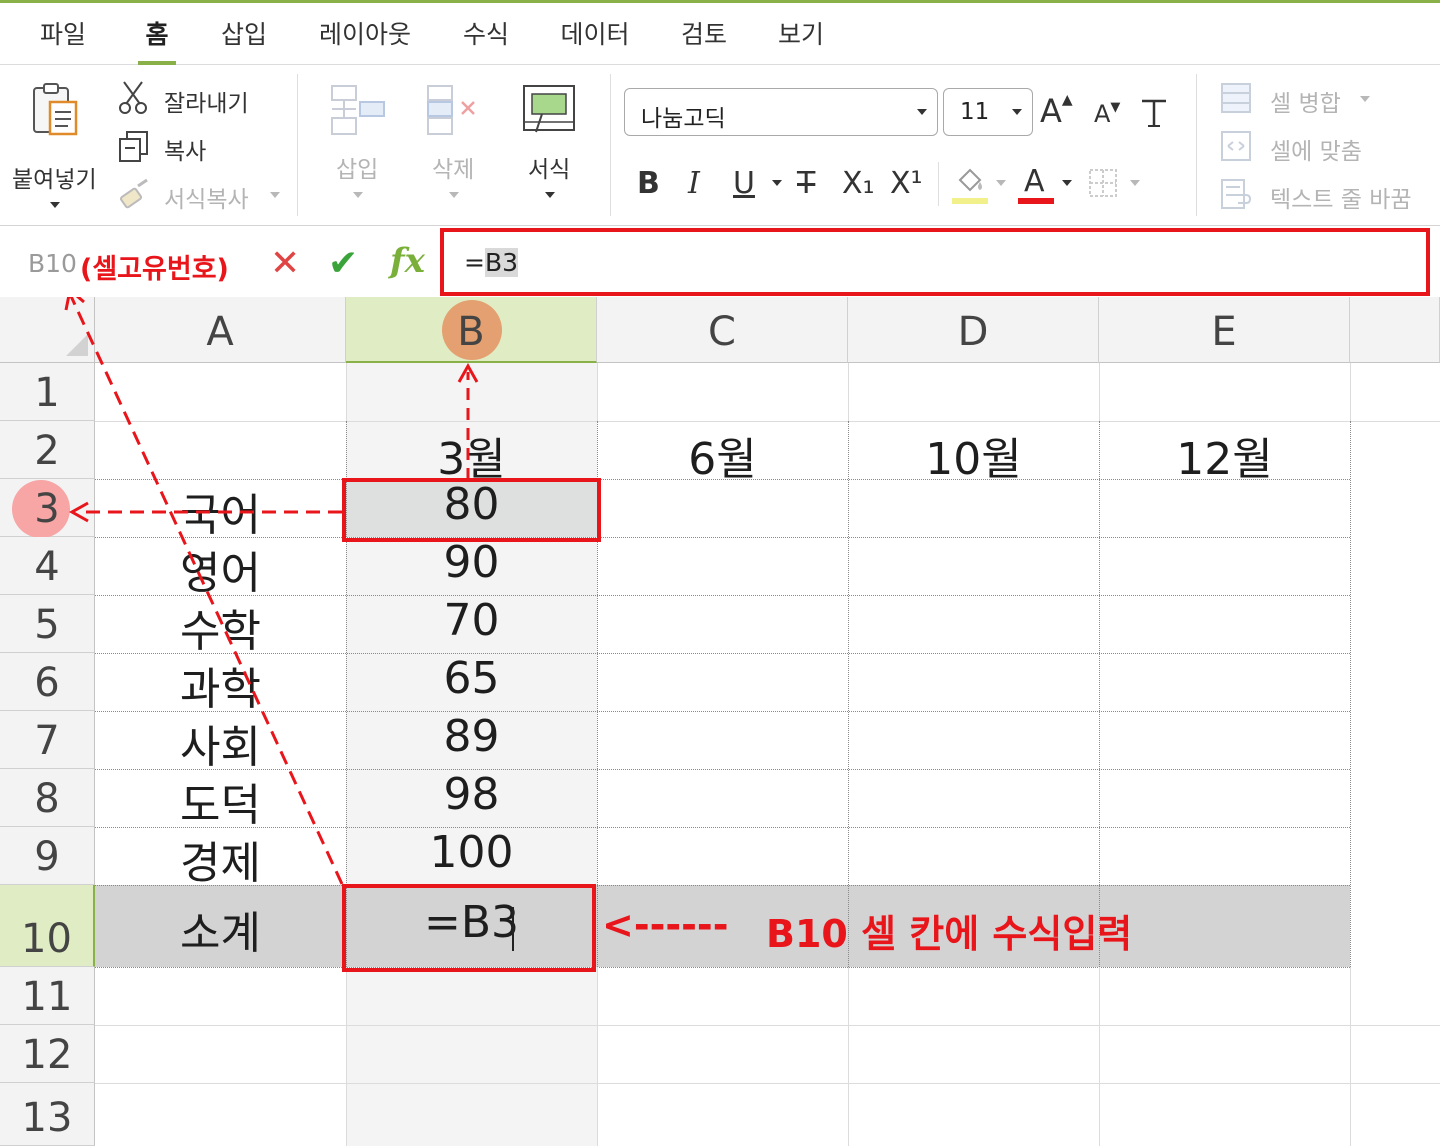 Image resolution: width=1440 pixels, height=1146 pixels. I want to click on format-button: 서식, so click(550, 143).